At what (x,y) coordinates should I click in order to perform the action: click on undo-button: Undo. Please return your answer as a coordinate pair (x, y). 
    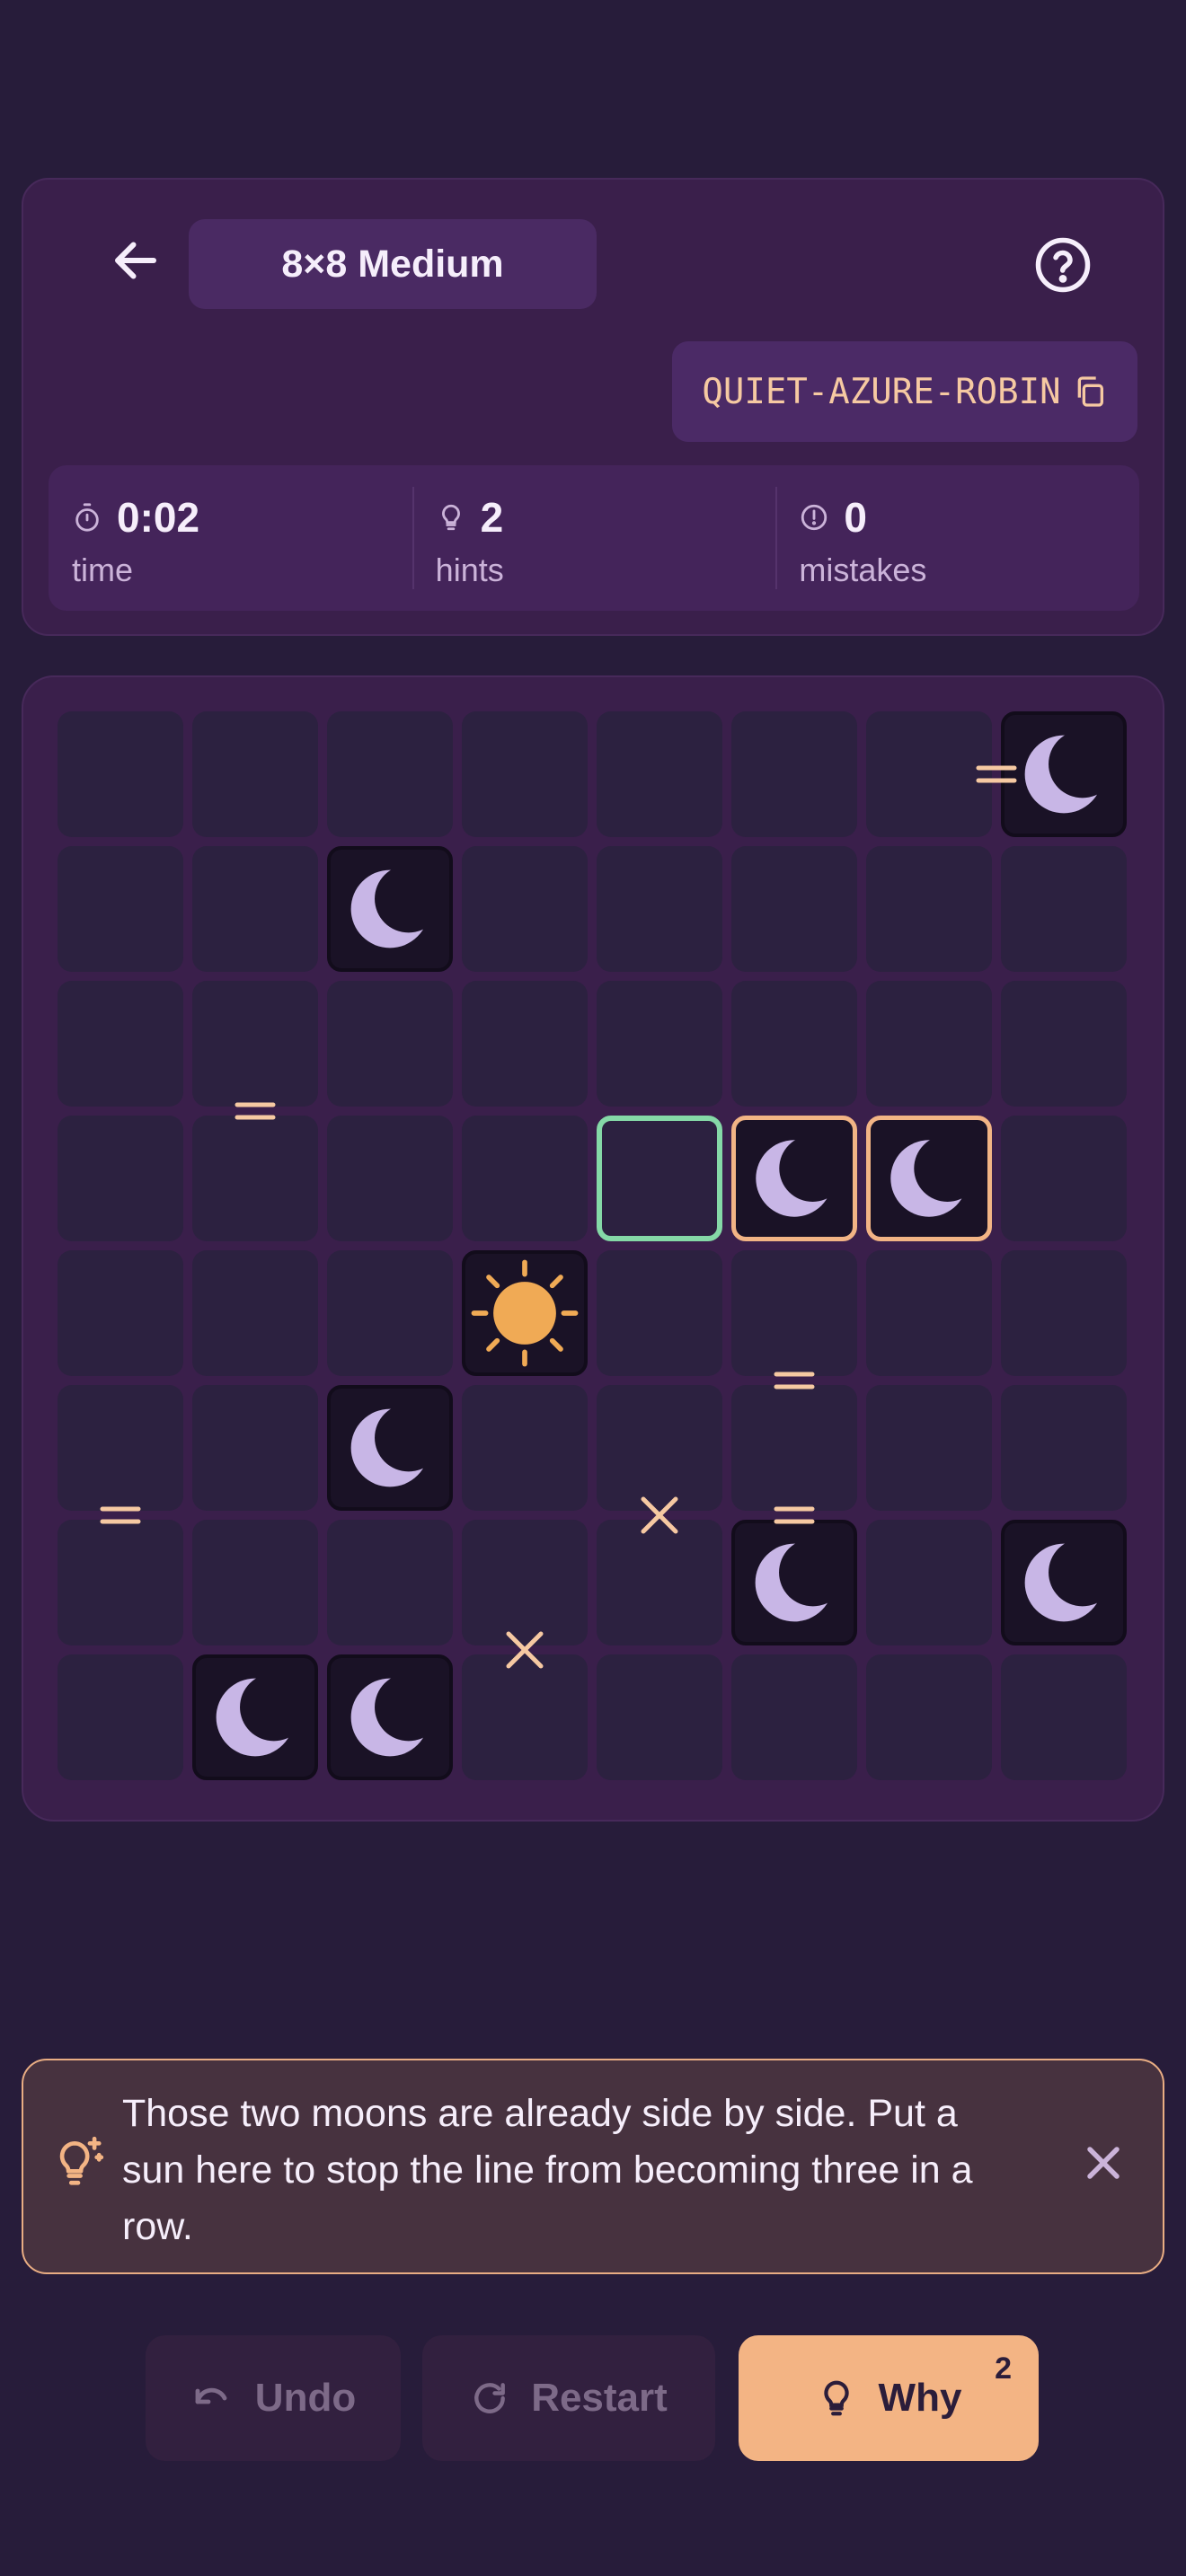
    Looking at the image, I should click on (273, 2398).